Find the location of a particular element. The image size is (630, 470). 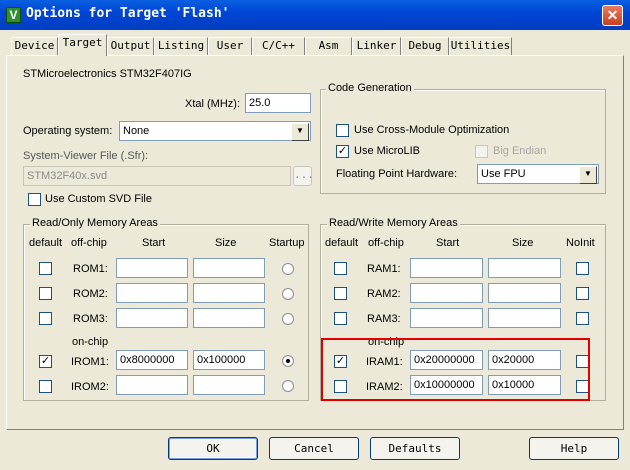

highlight-box is located at coordinates (455, 369).